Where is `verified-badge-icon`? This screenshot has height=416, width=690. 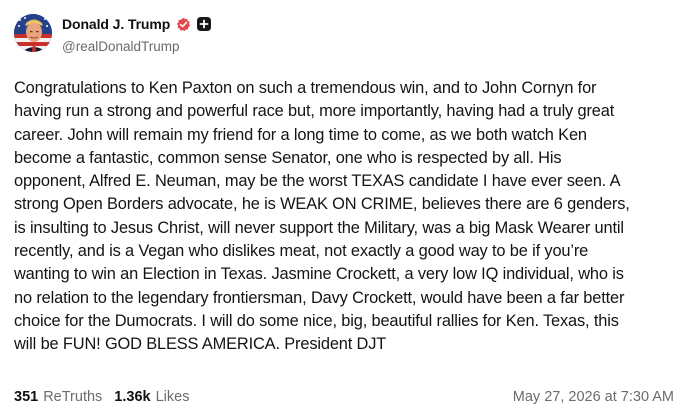 verified-badge-icon is located at coordinates (183, 24).